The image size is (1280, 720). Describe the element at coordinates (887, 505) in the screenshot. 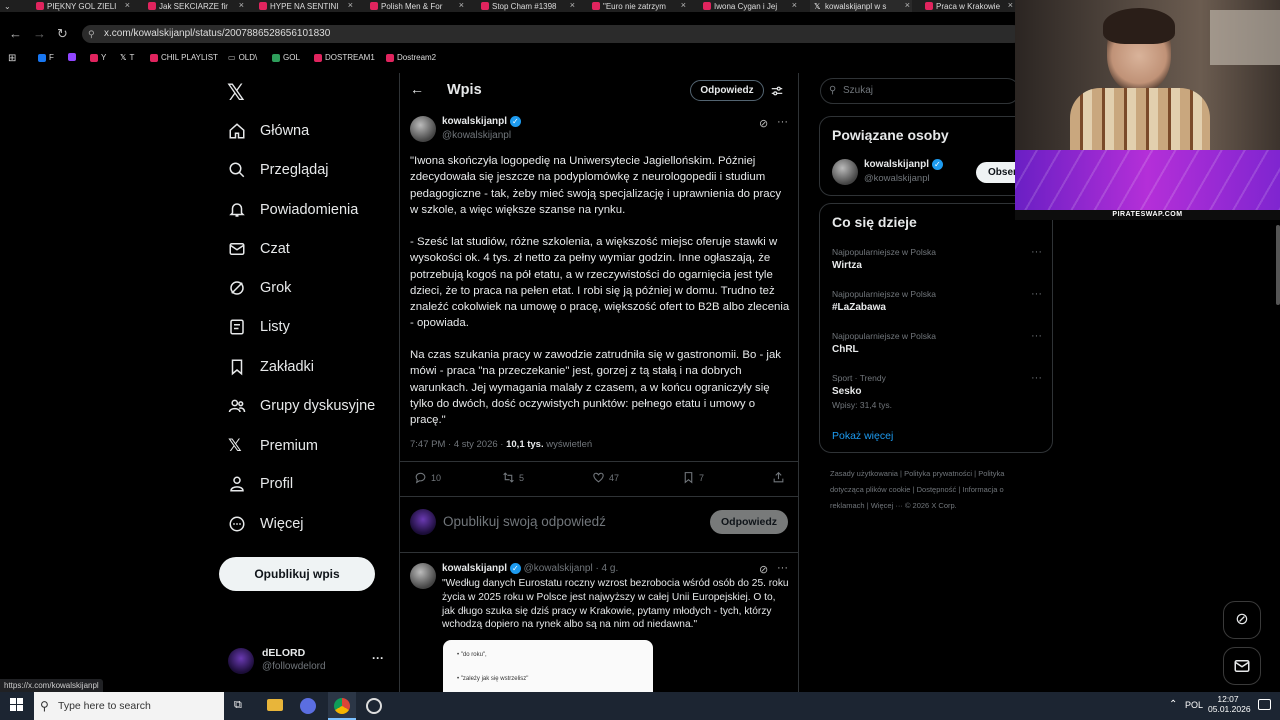

I see `footer-link: Więcej ···` at that location.